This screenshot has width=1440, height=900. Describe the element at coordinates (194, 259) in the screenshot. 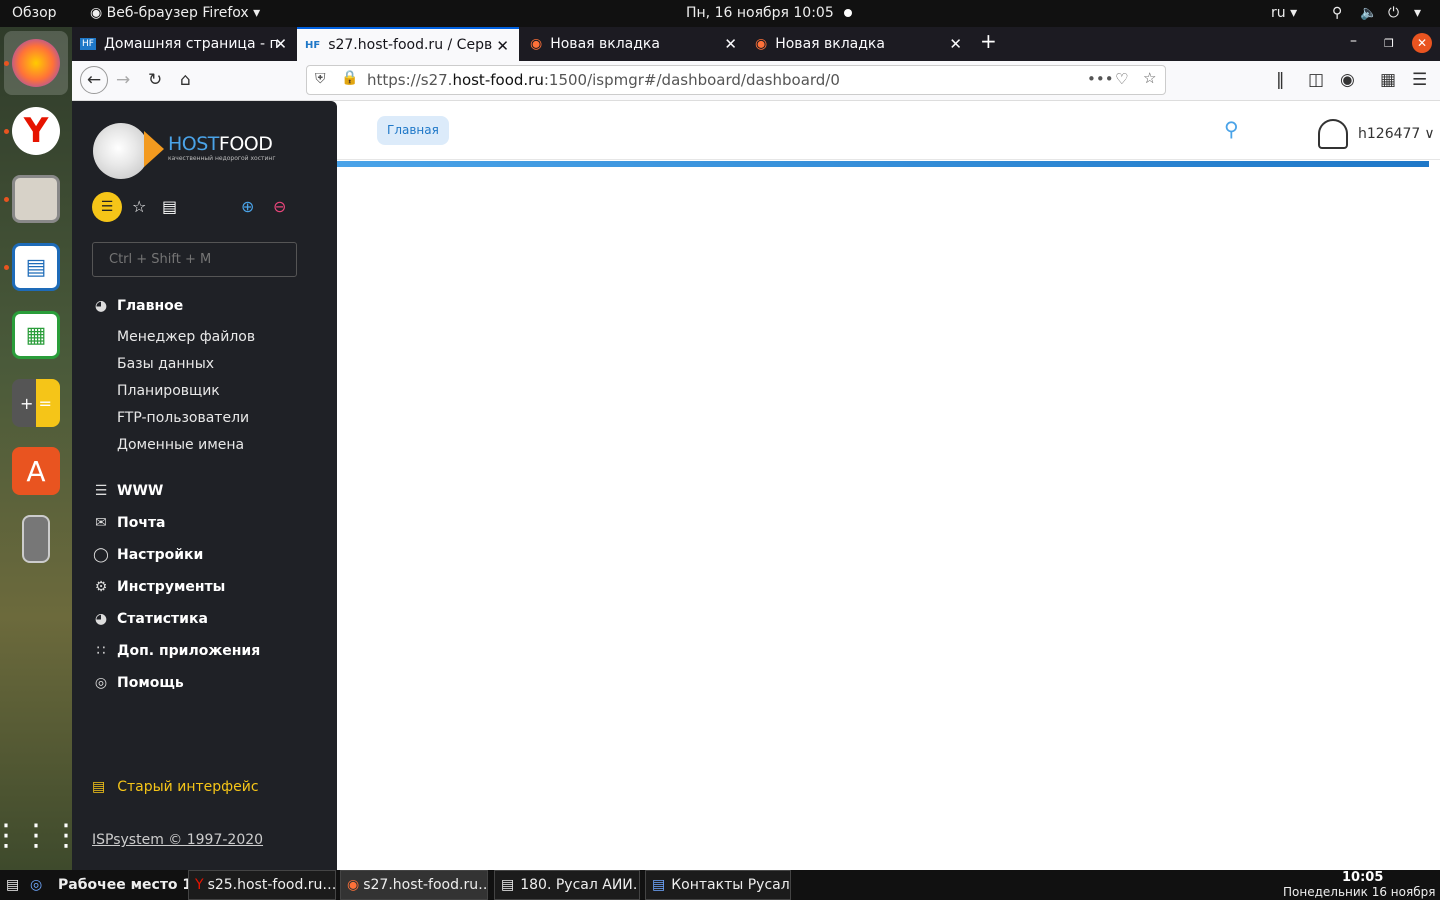

I see `menu-search-input` at that location.